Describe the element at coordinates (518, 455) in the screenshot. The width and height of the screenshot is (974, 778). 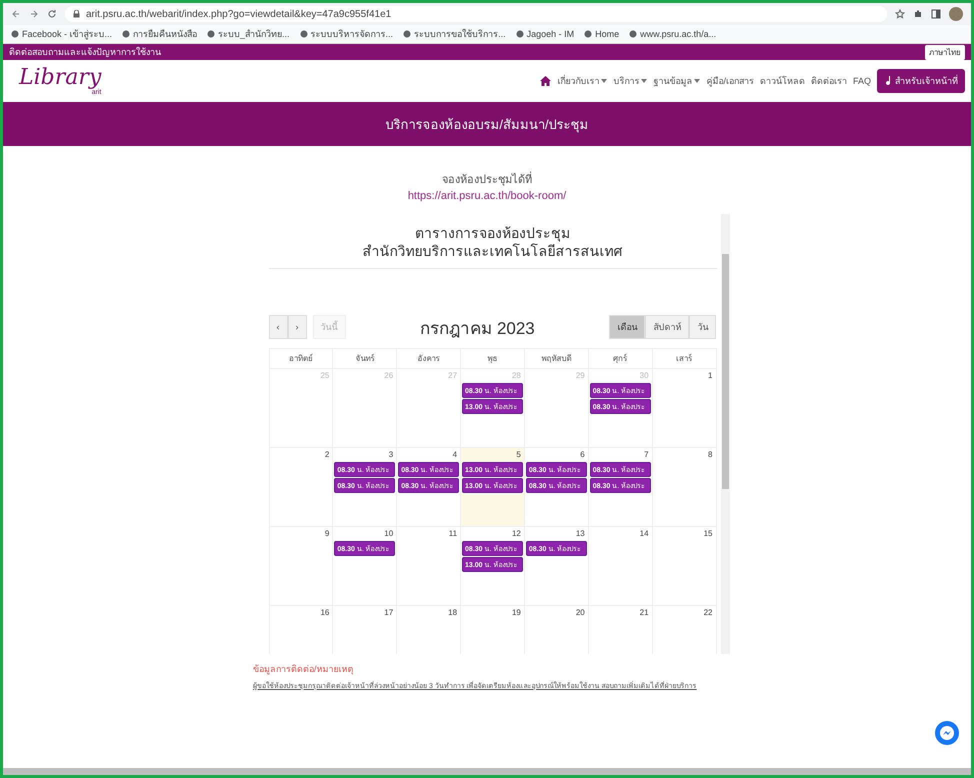
I see `day-number: 5` at that location.